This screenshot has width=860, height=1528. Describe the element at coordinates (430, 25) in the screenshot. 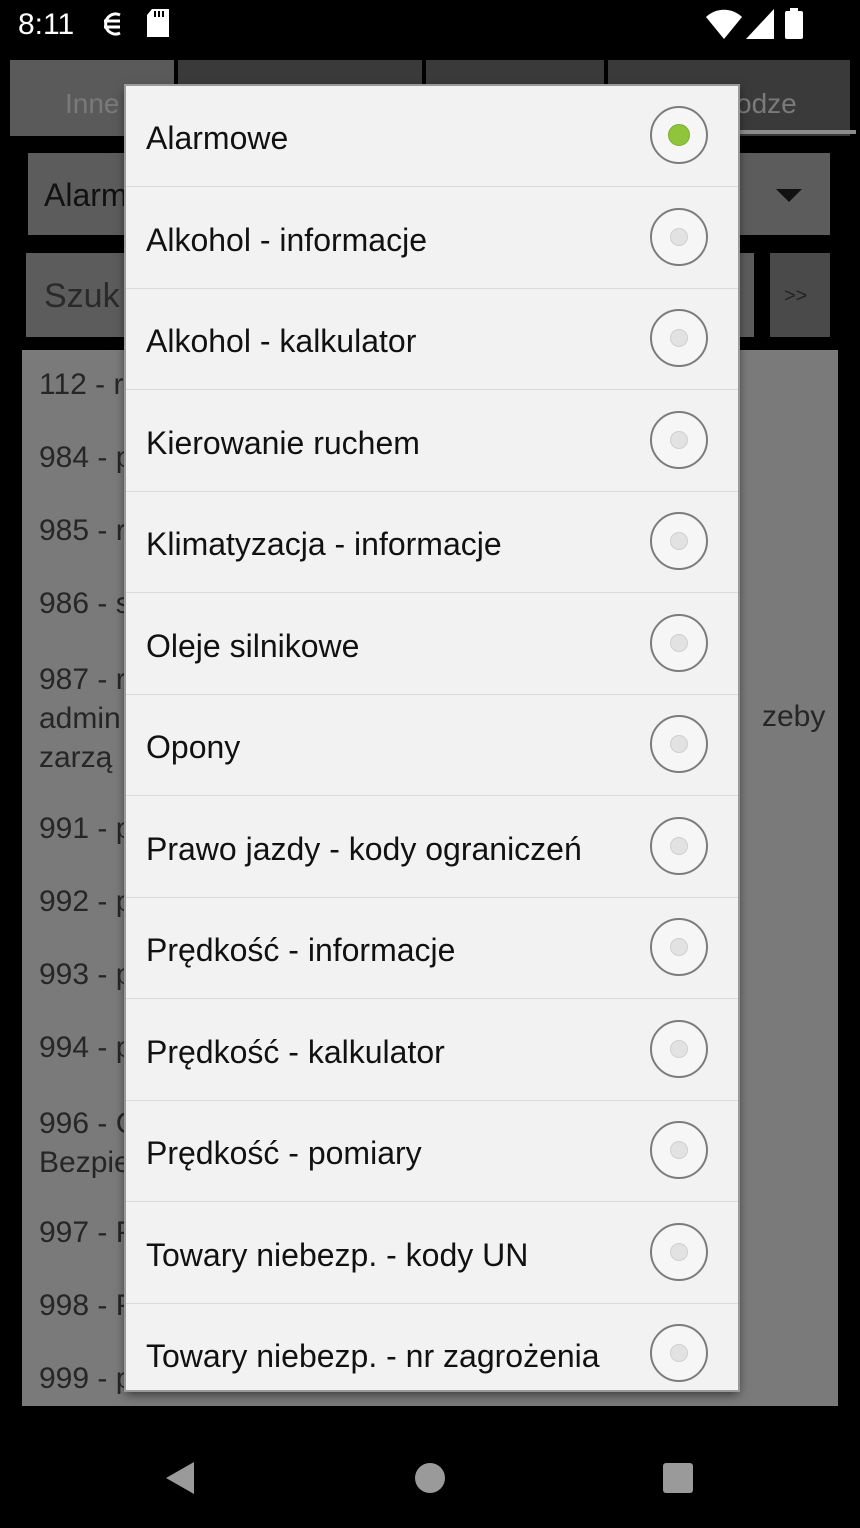

I see `status-bar: 8:11` at that location.